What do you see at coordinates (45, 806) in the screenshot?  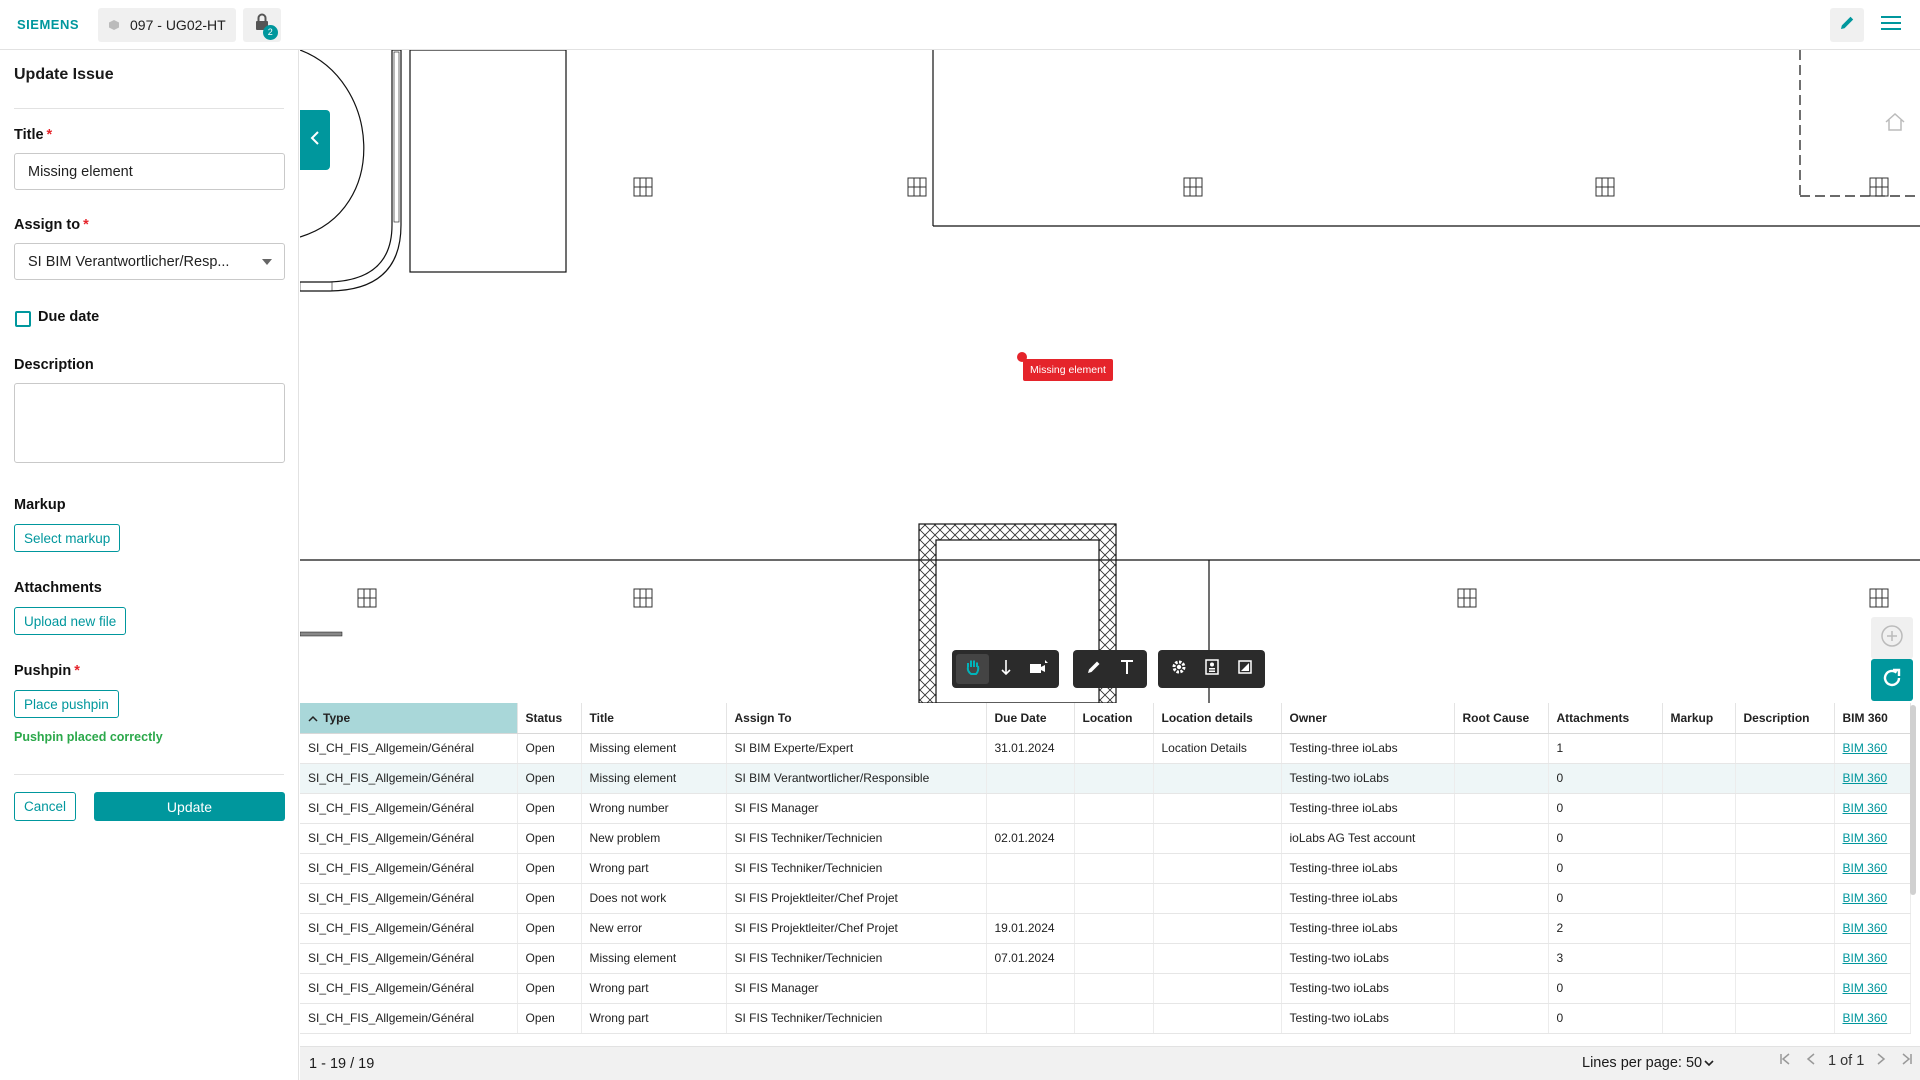 I see `cancel-button: Cancel` at bounding box center [45, 806].